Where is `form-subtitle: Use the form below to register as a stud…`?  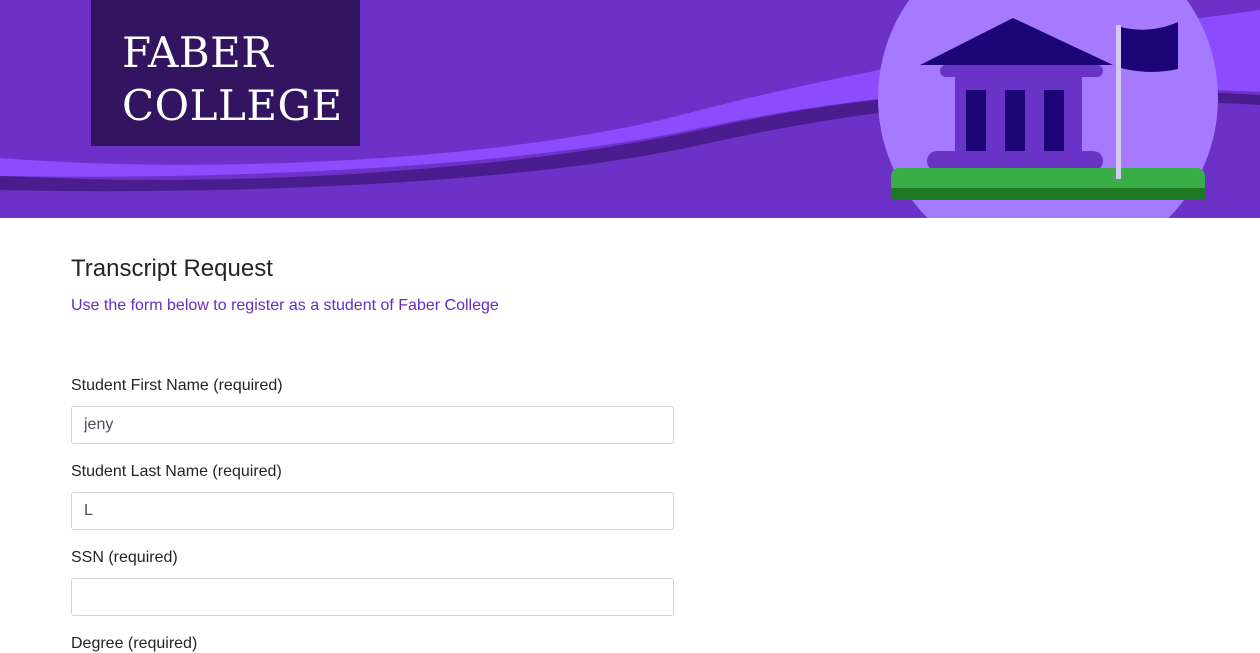 form-subtitle: Use the form below to register as a stud… is located at coordinates (285, 305).